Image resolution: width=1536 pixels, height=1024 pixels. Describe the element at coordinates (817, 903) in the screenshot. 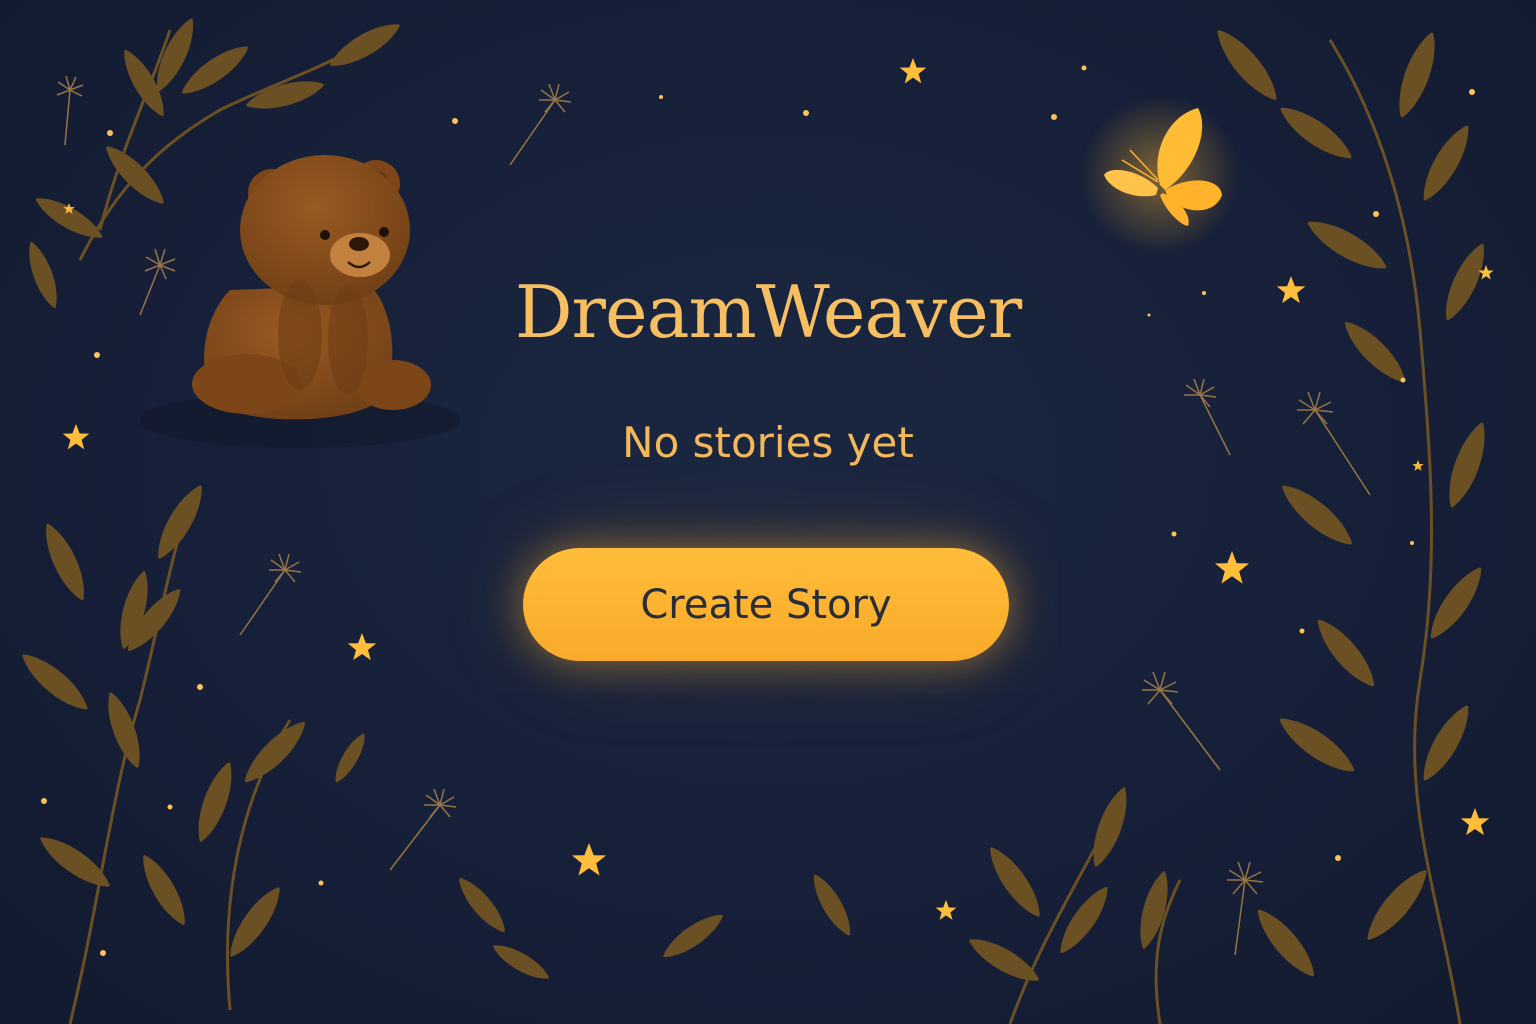

I see `leaf-vine-bottom-center` at that location.